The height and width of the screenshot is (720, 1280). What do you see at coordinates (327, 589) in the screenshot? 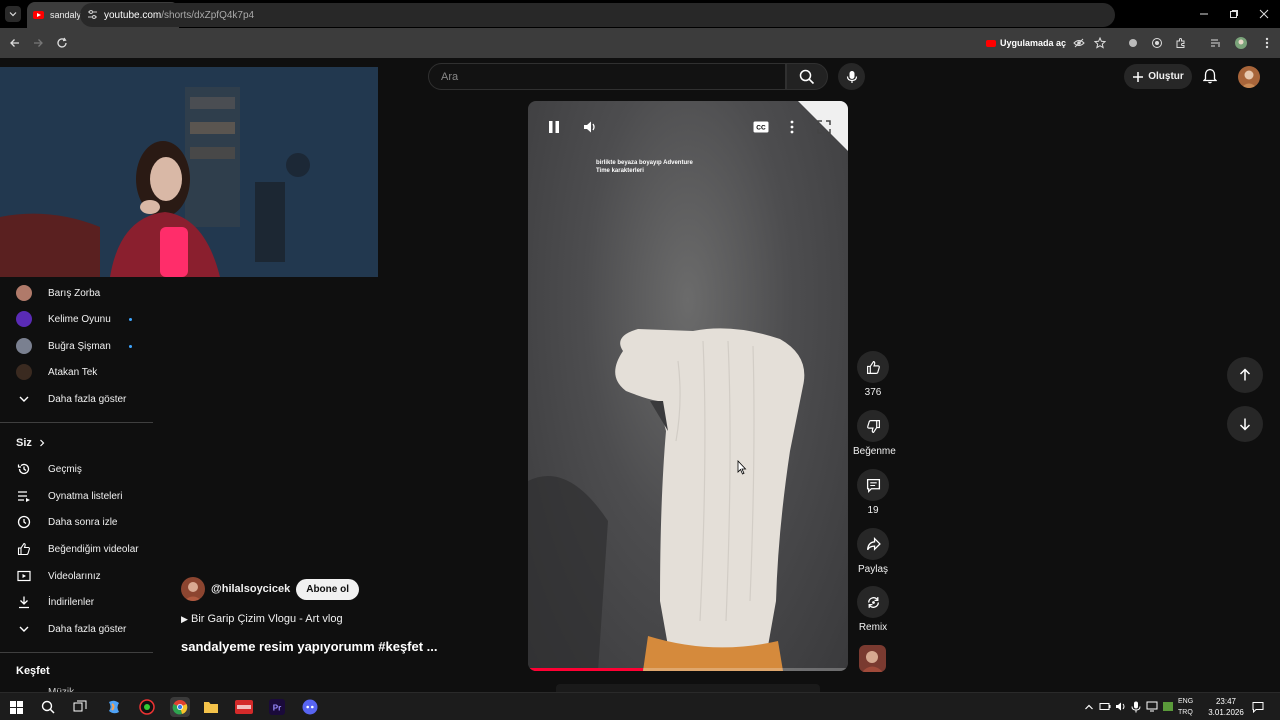
I see `subscribe-button: Abone ol` at bounding box center [327, 589].